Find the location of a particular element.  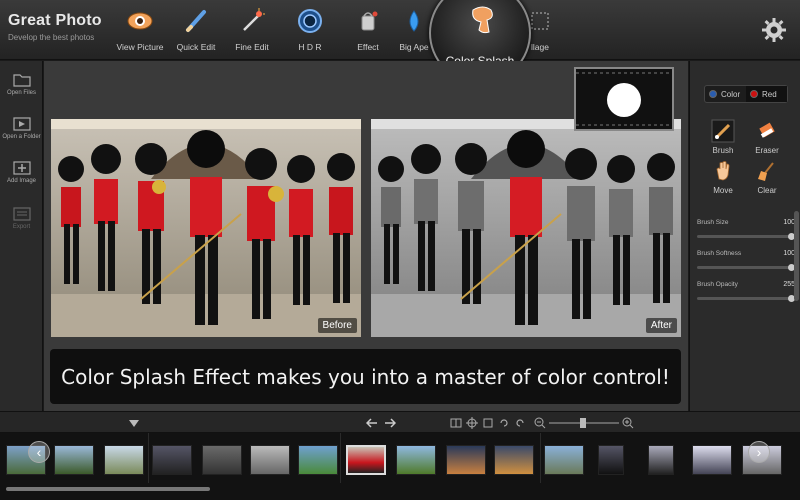

gear-icon is located at coordinates (774, 30).